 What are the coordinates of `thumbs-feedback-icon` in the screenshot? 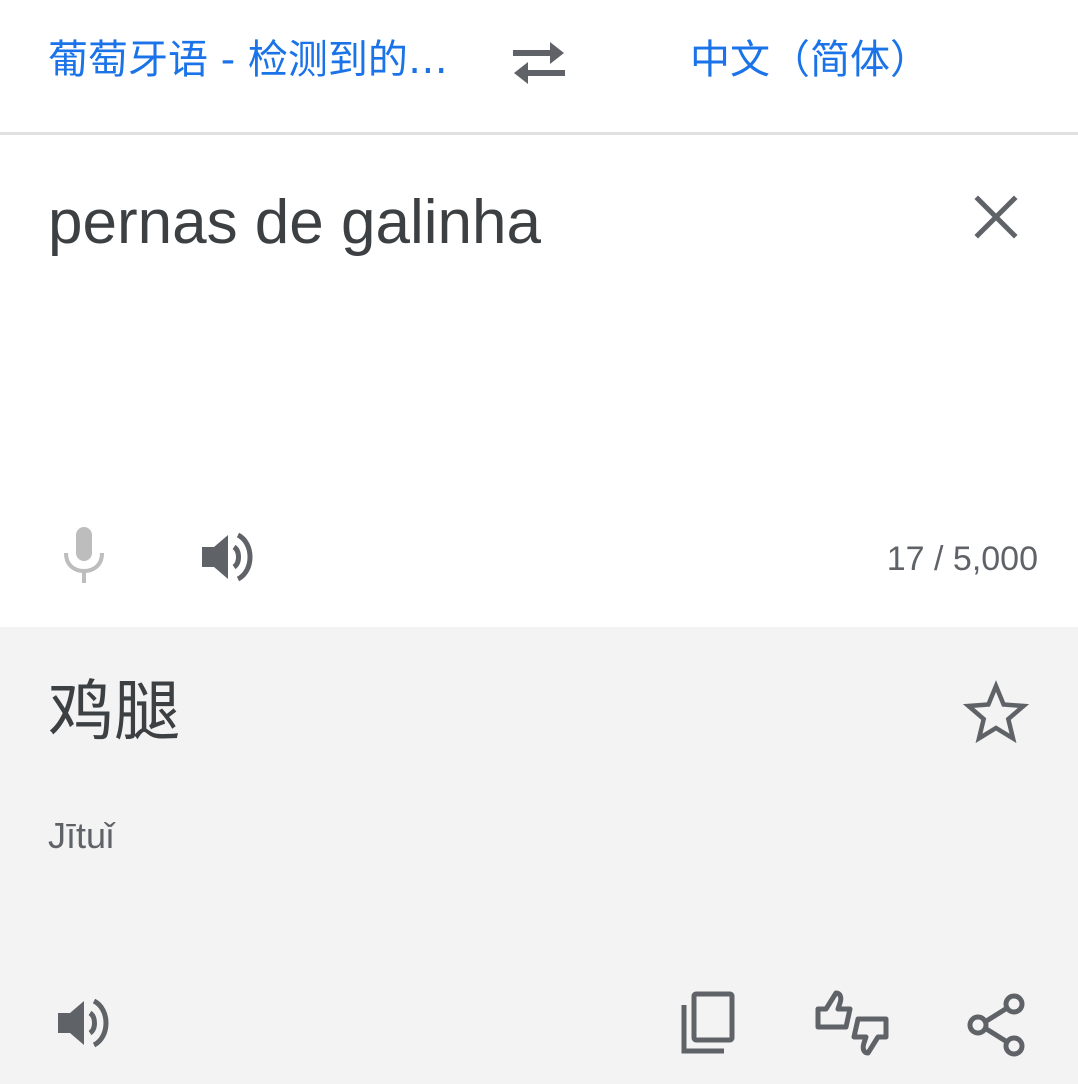 It's located at (852, 1023).